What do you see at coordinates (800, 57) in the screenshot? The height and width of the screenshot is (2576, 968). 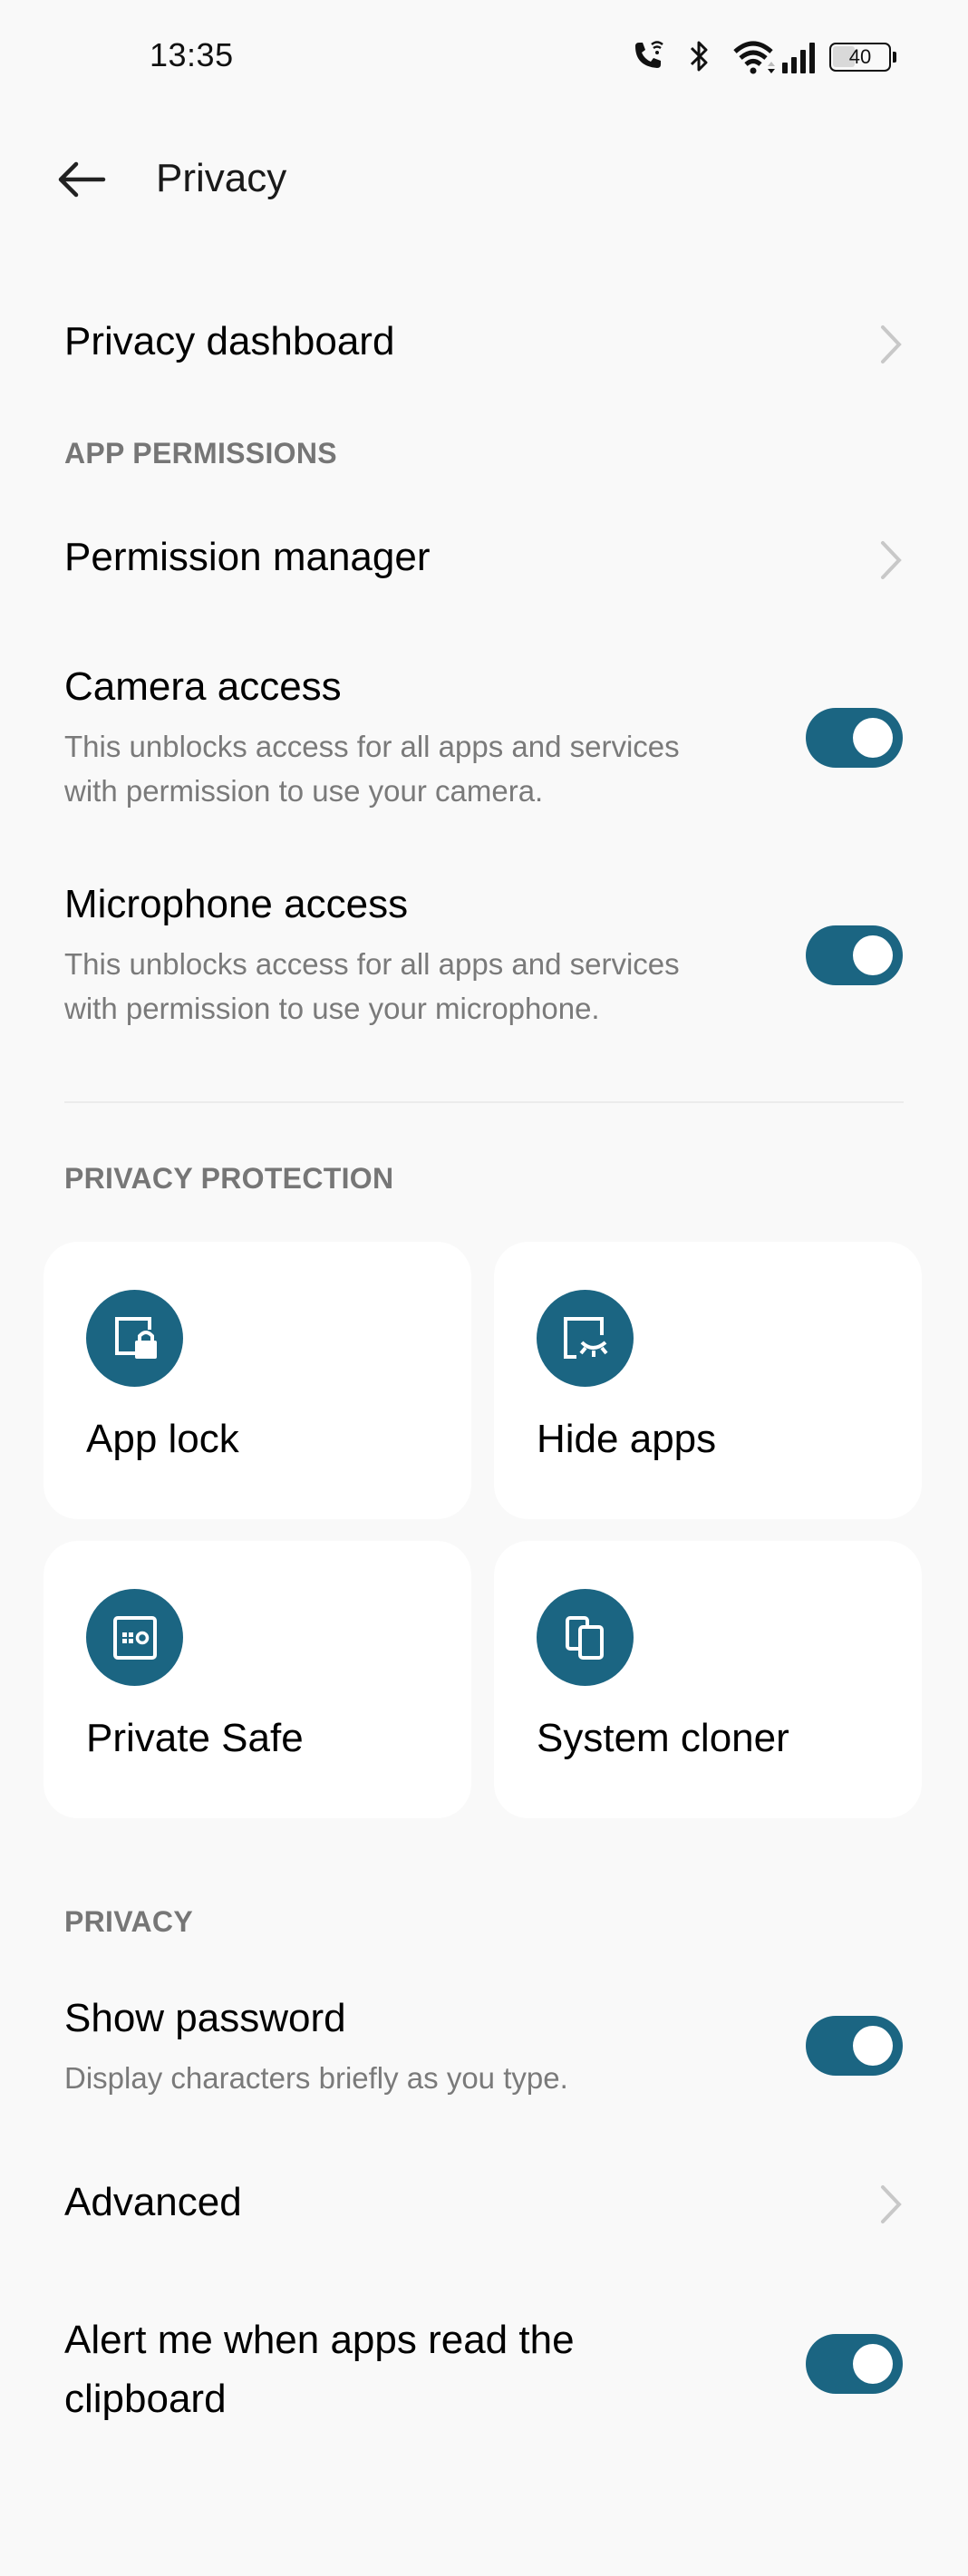 I see `signal-icon` at bounding box center [800, 57].